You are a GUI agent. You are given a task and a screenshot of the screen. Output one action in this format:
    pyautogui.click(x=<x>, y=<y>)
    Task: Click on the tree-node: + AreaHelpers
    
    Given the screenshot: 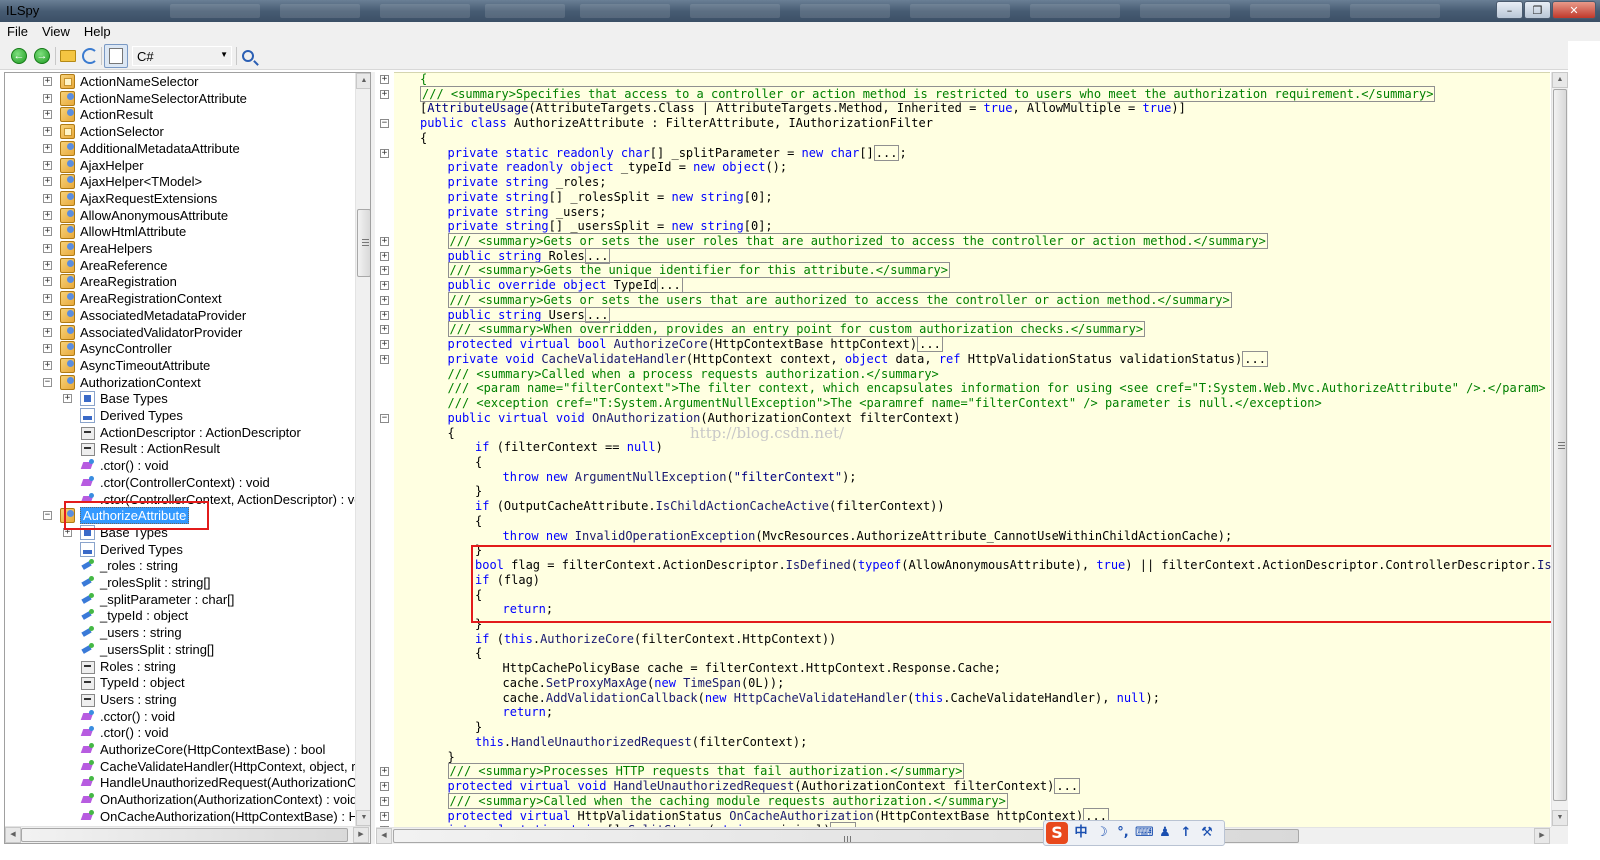 What is the action you would take?
    pyautogui.click(x=97, y=248)
    